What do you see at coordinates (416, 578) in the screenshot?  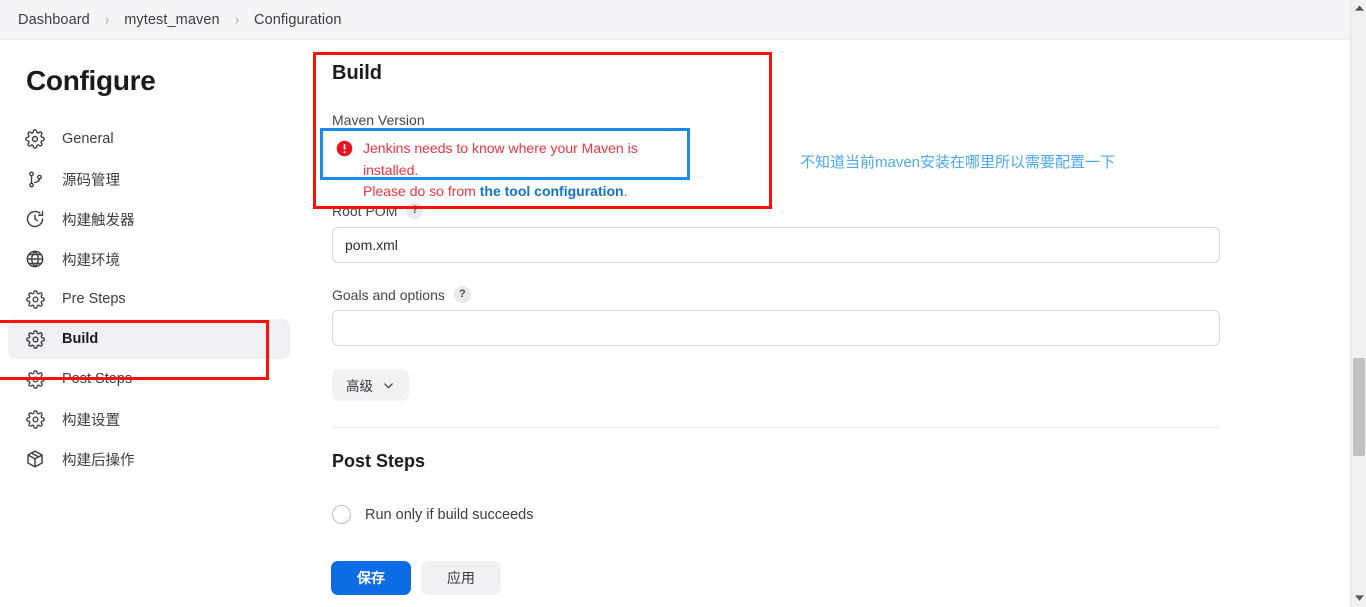 I see `footer-actions: 保存 应用` at bounding box center [416, 578].